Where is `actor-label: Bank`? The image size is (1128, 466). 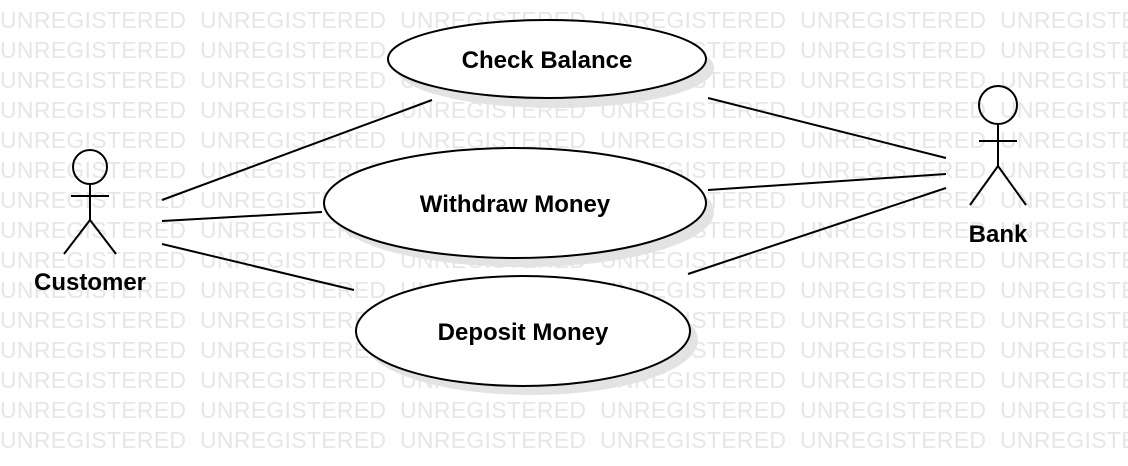
actor-label: Bank is located at coordinates (998, 234).